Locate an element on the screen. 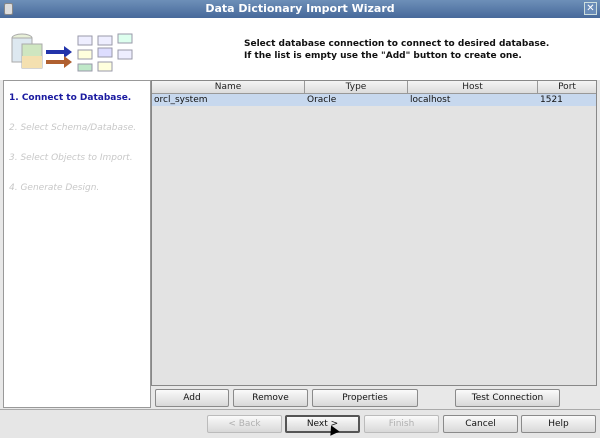 Image resolution: width=600 pixels, height=438 pixels. table-header: Name Type Host Port is located at coordinates (374, 87).